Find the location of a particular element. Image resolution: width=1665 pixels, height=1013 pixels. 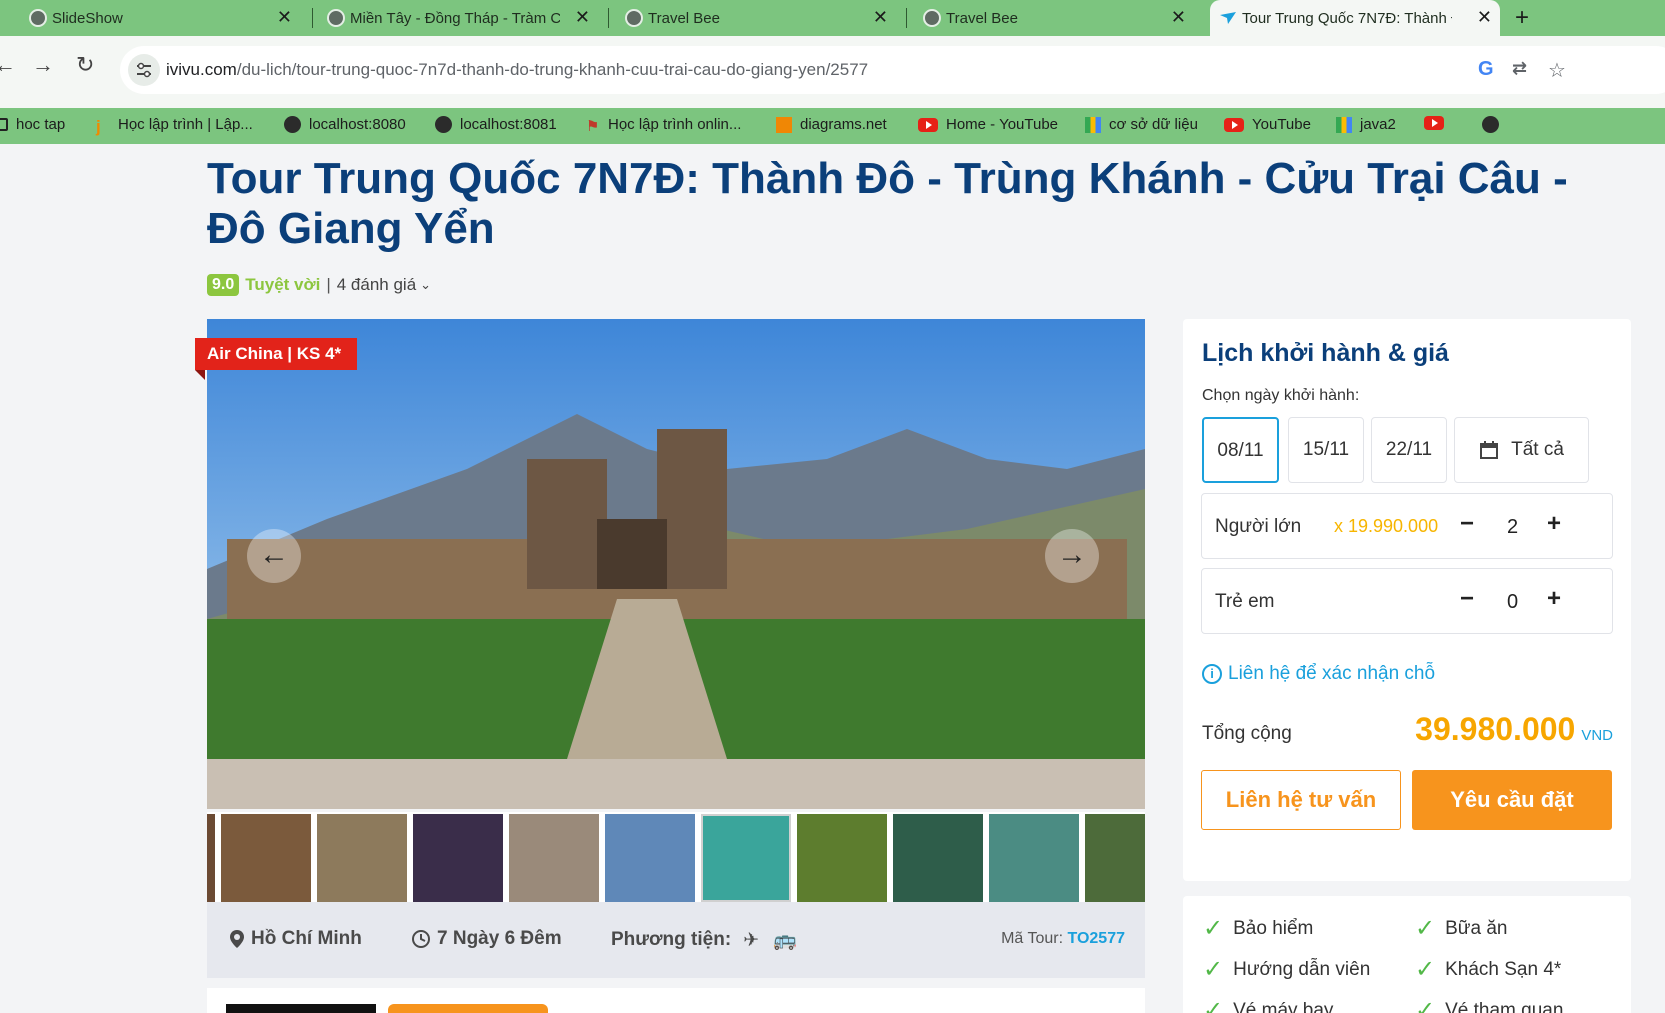

adult-quantity-row: Người lớn x 19.990.000 − 2 + is located at coordinates (1407, 526).